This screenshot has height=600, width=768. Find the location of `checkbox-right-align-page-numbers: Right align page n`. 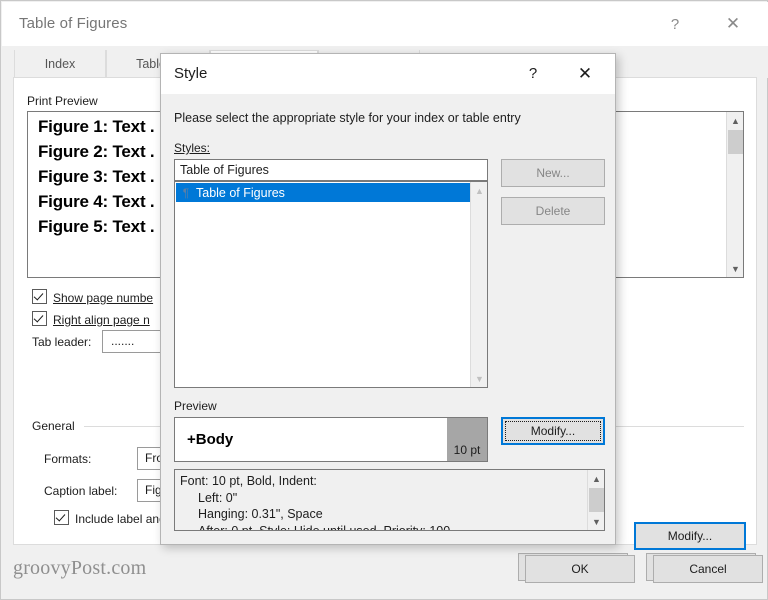

checkbox-right-align-page-numbers: Right align page n is located at coordinates (91, 319).